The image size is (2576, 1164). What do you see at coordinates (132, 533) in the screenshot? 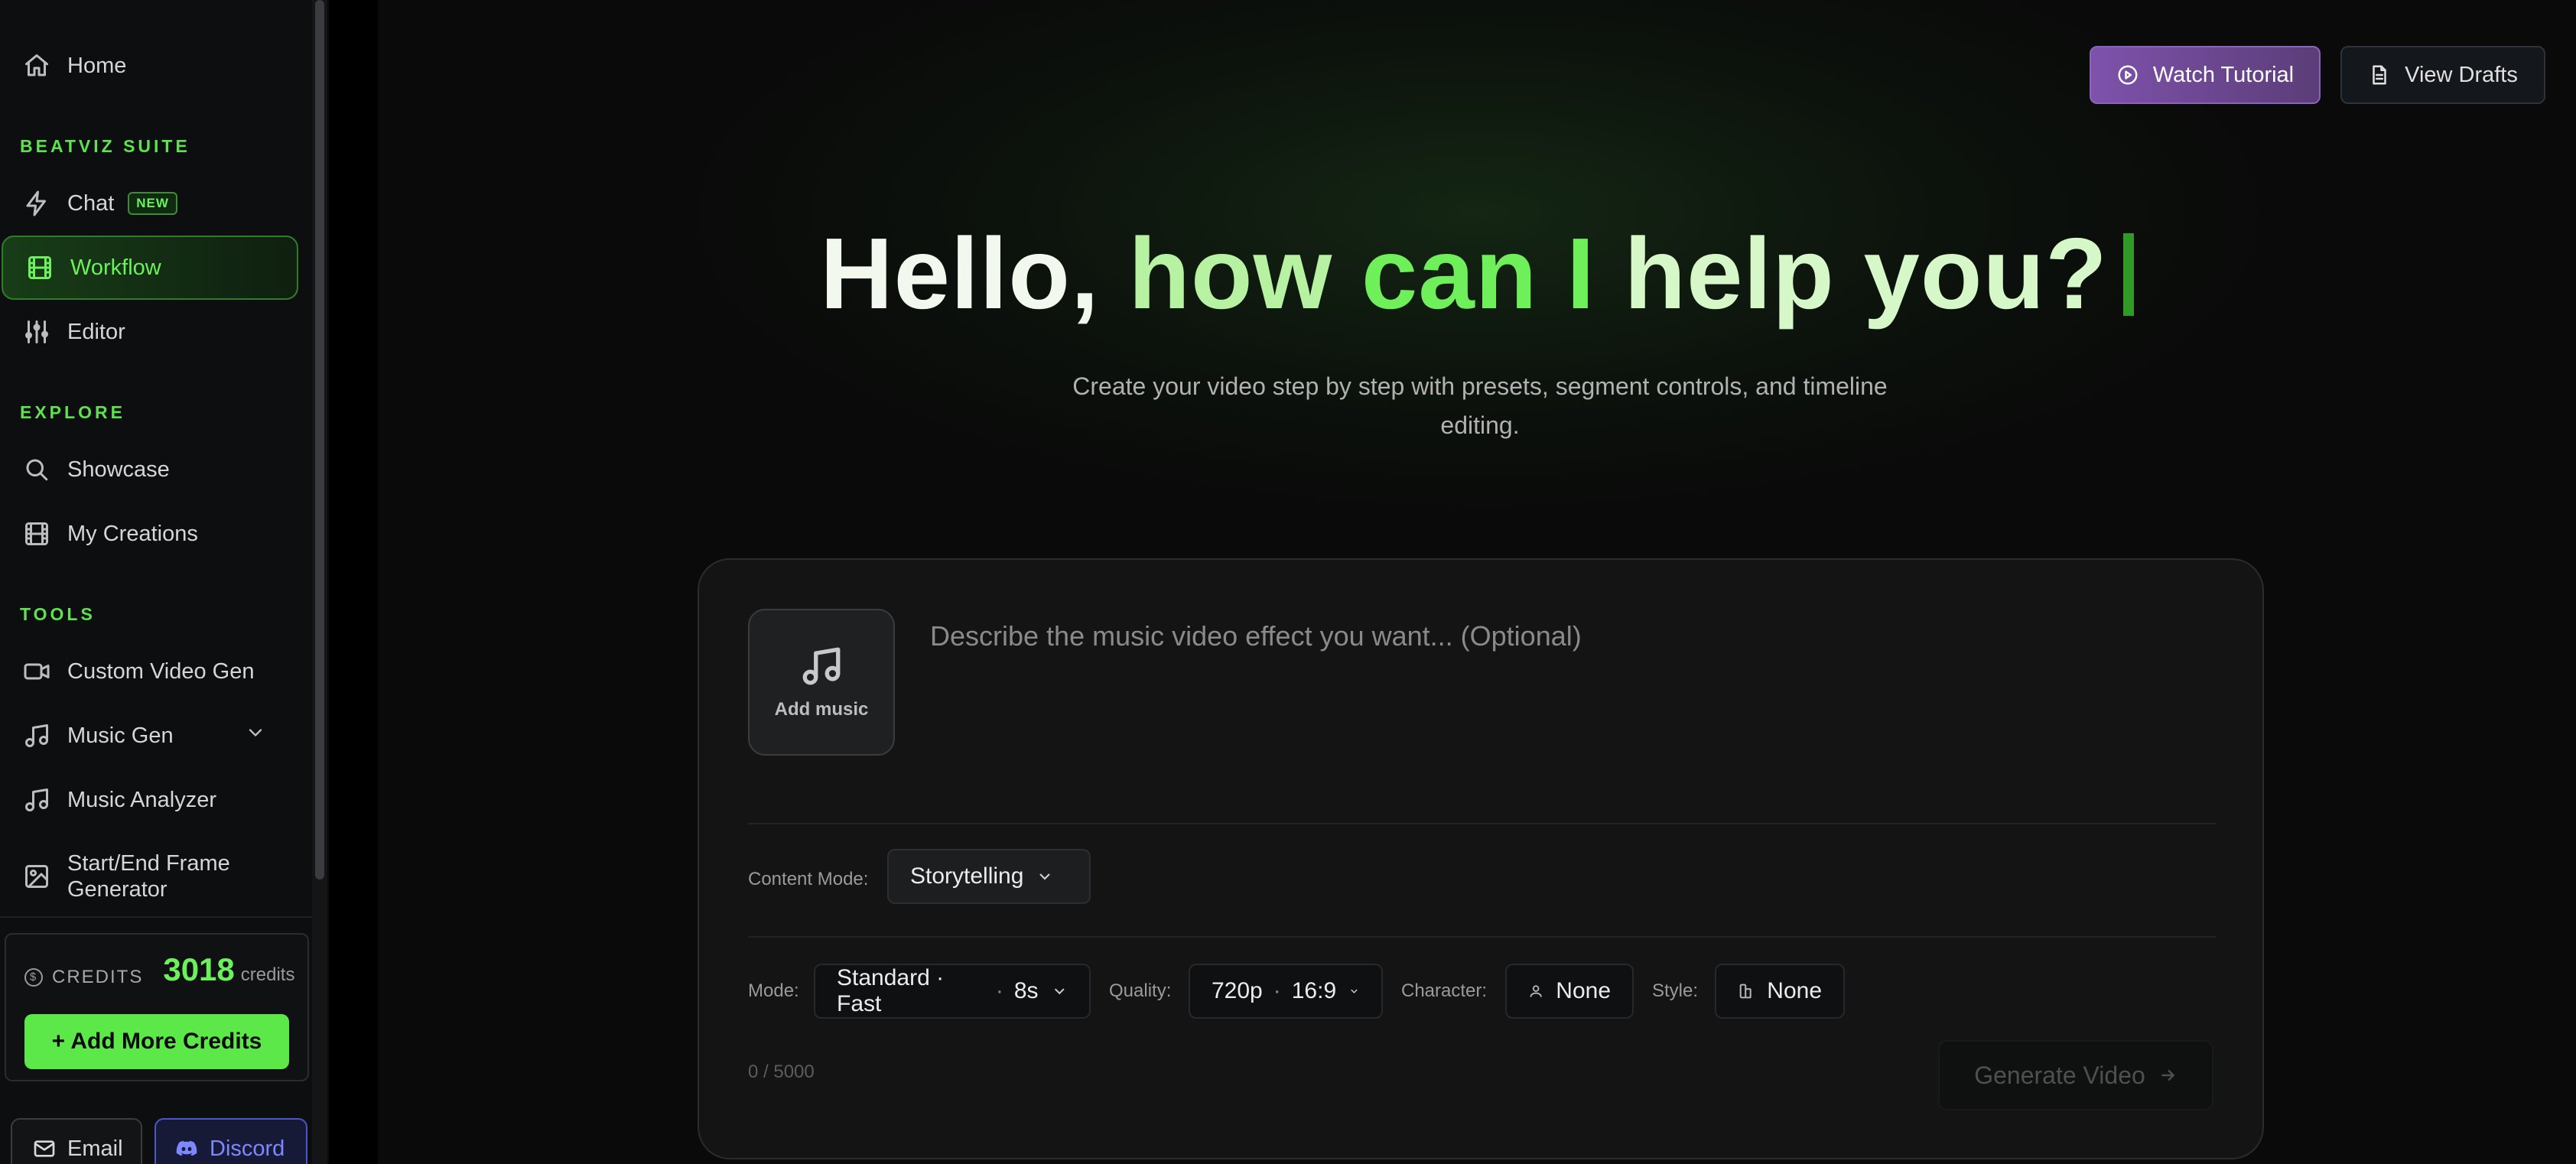
I see `sidebar-item-label: My Creations` at bounding box center [132, 533].